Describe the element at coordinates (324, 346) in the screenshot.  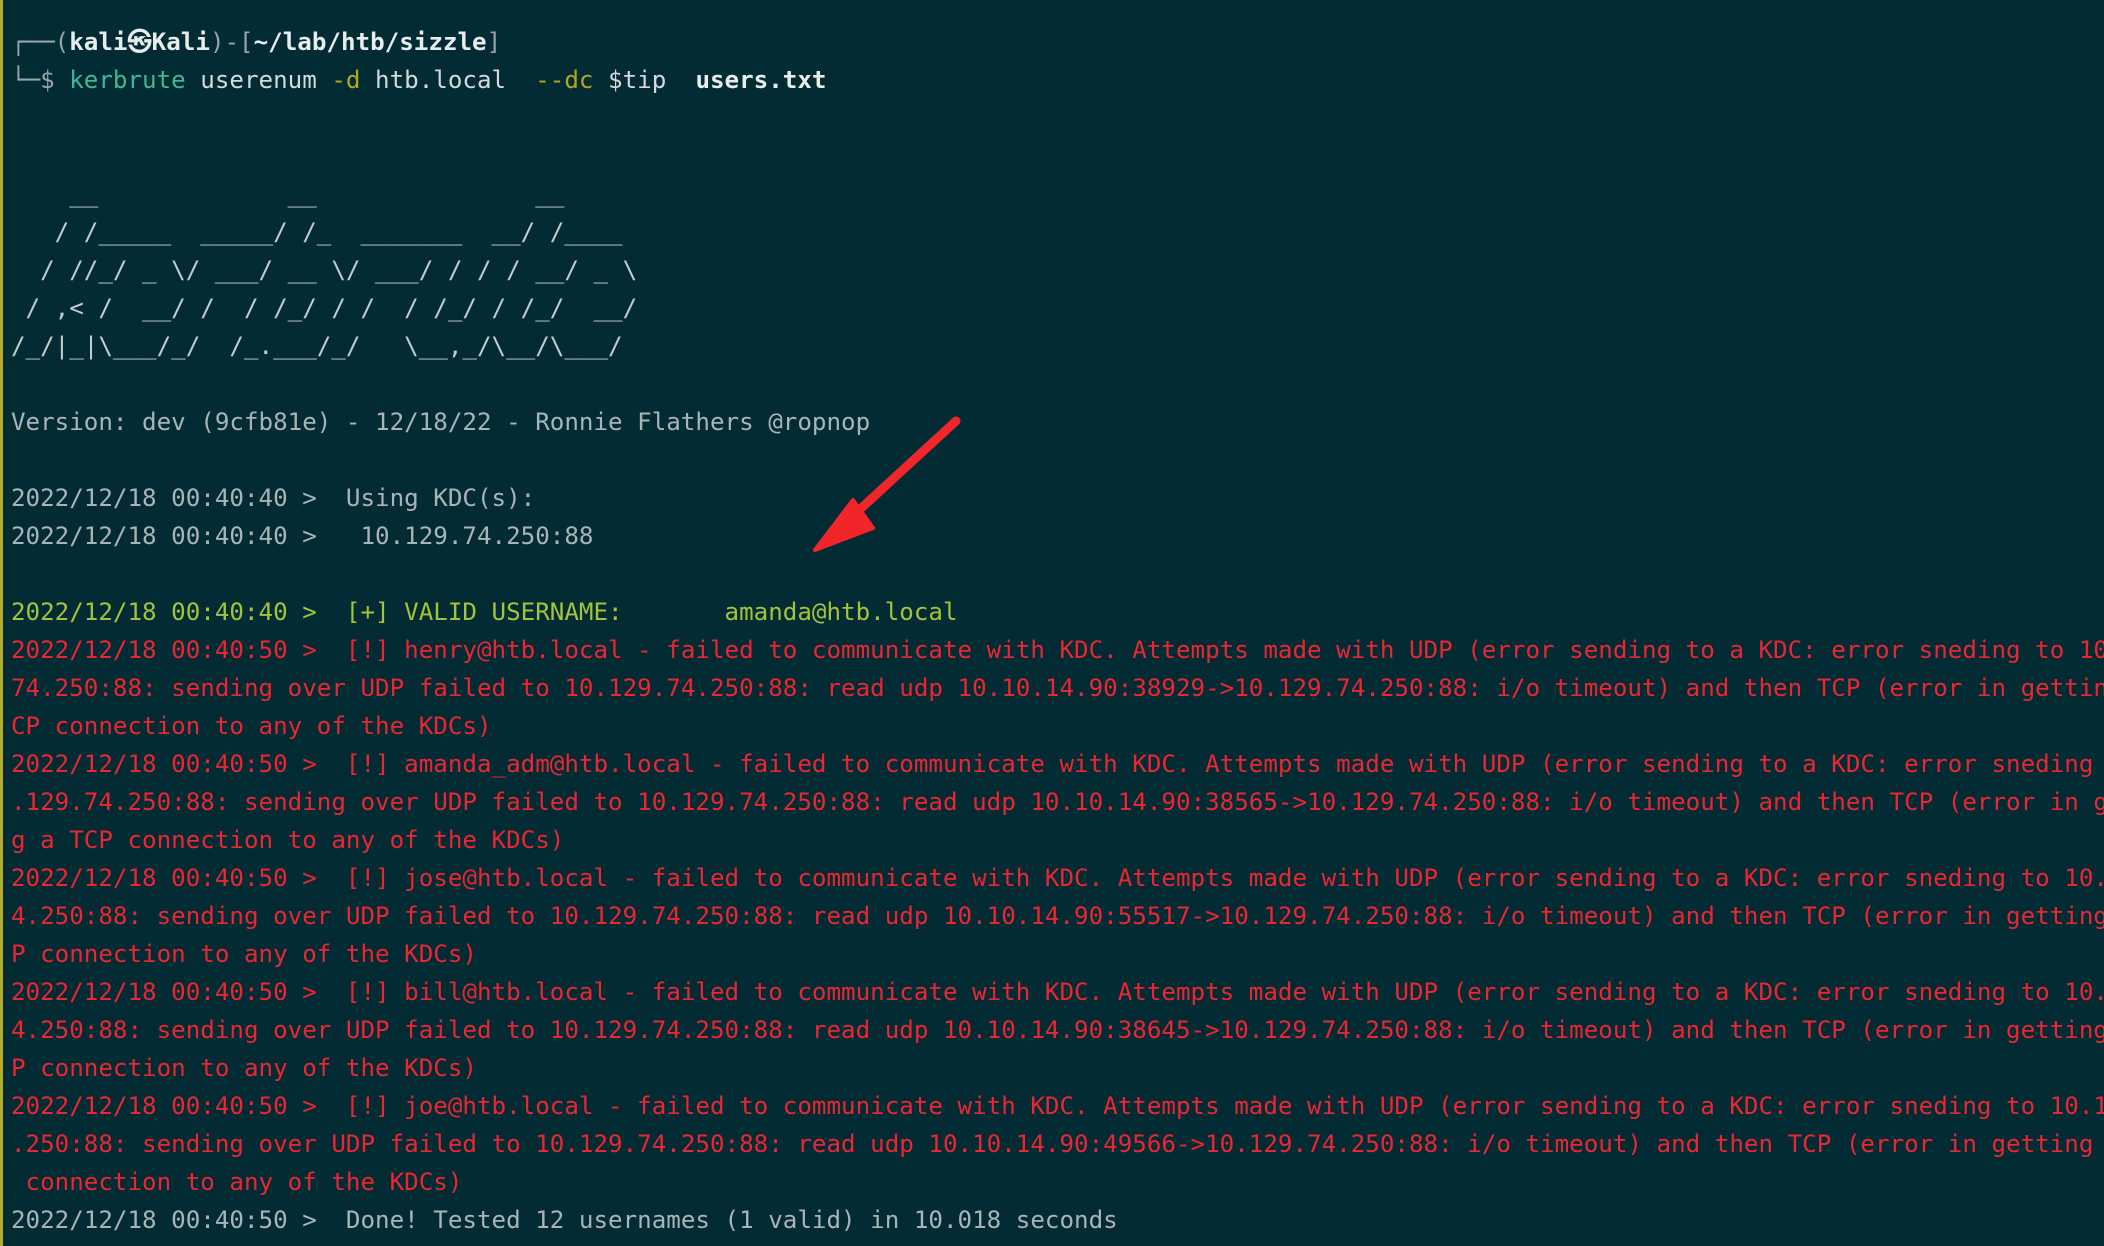
I see `banner-line: /_/|_|\___/_/ /_.___/_/ \__,_/\__/\___/` at that location.